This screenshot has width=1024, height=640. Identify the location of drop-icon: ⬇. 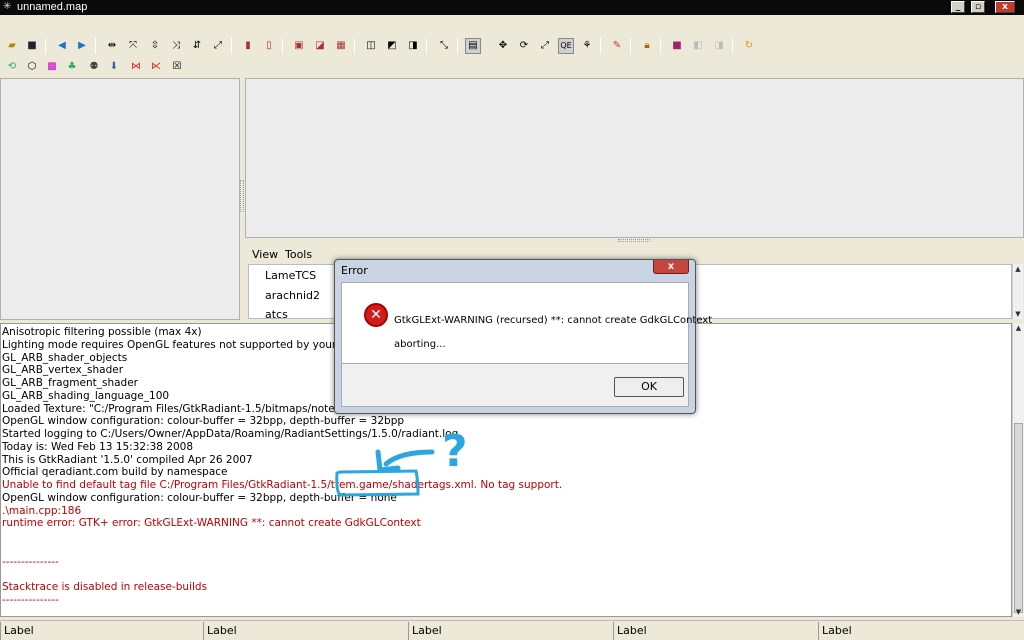
(114, 67).